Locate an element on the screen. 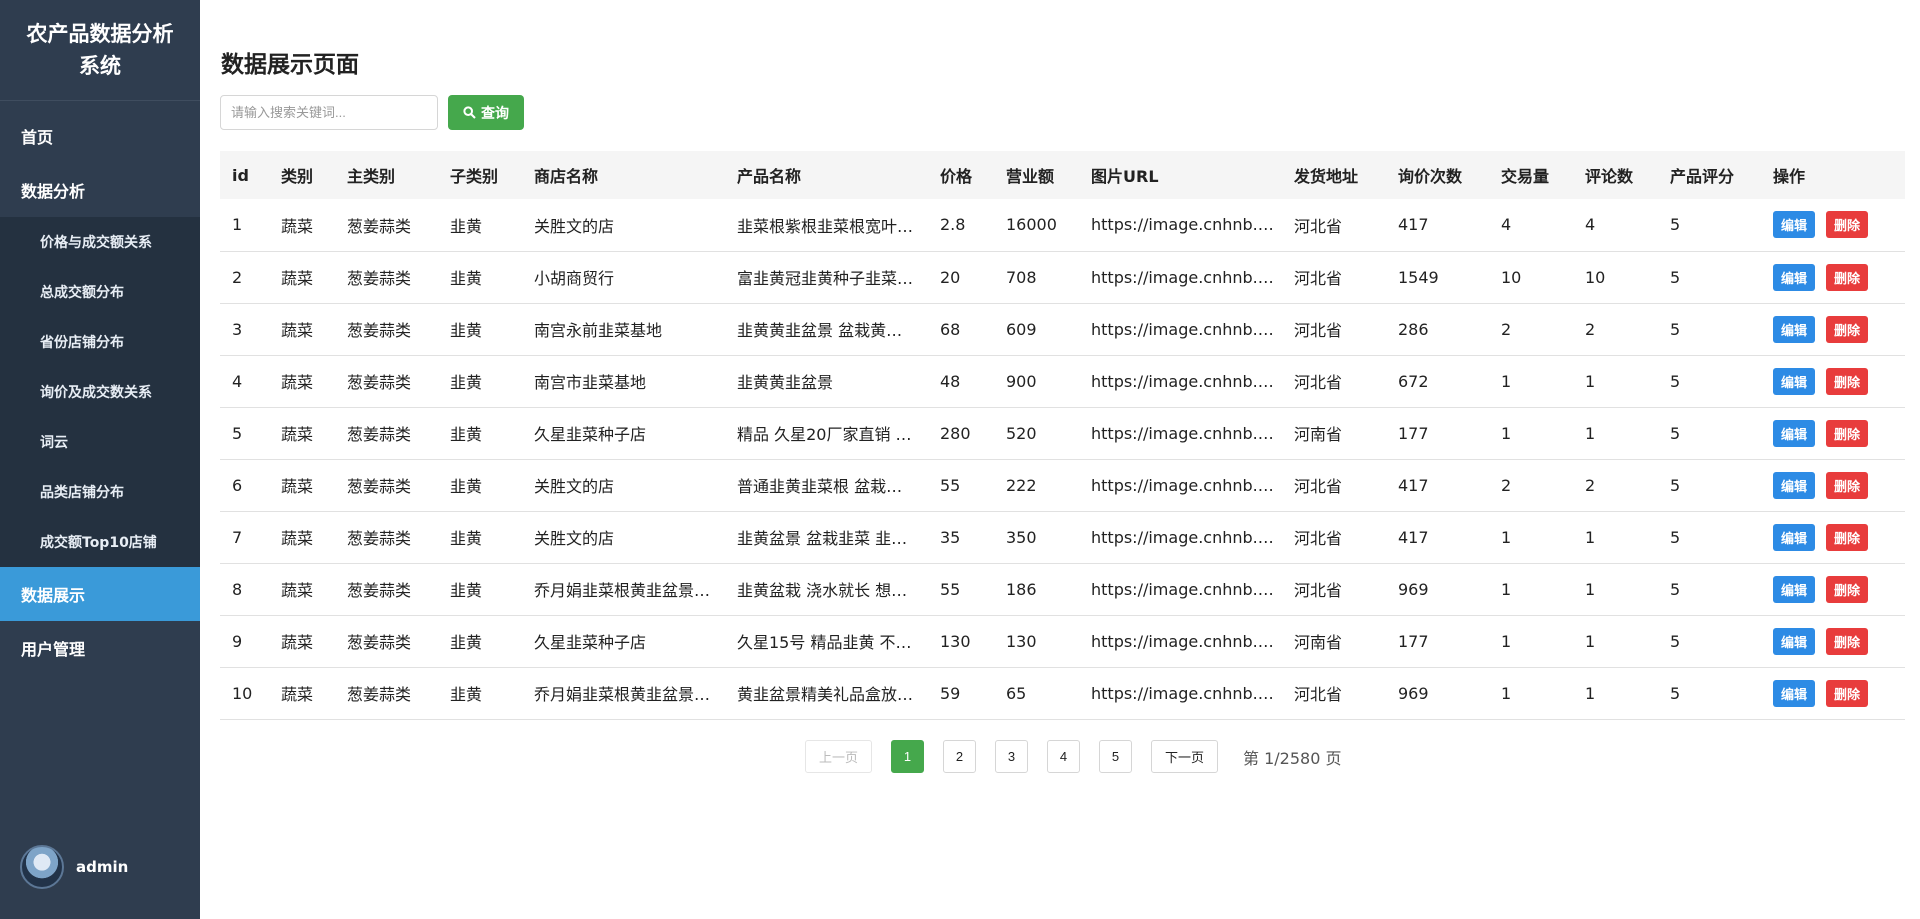 The image size is (1920, 919). sidebar-item-data-display: 数据展示 is located at coordinates (100, 594).